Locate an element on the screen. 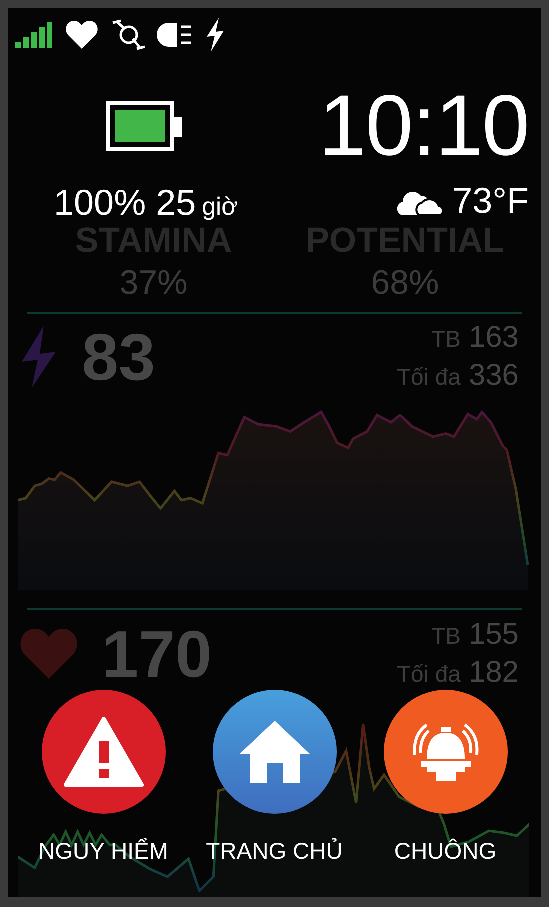  home-button: TRANG CHỦ is located at coordinates (274, 776).